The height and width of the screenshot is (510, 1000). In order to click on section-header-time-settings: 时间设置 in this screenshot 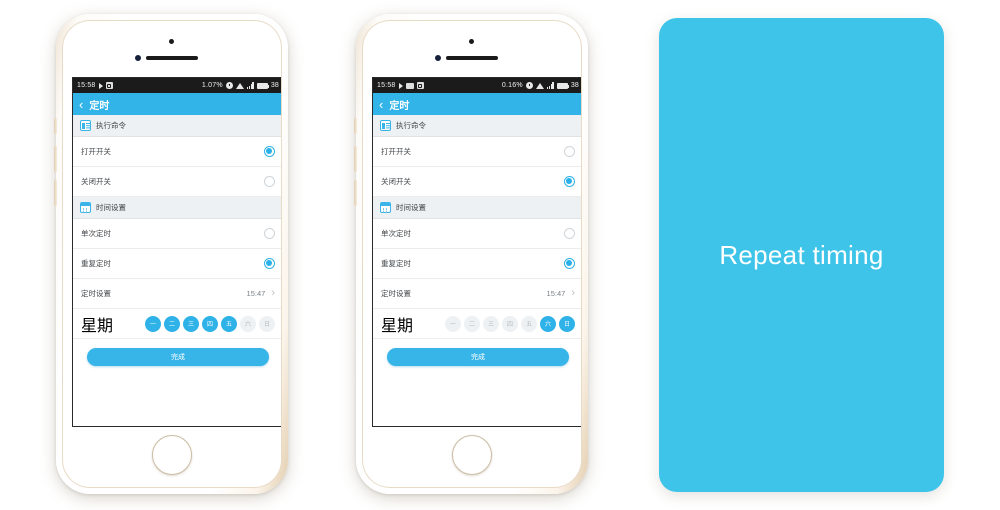, I will do `click(177, 208)`.